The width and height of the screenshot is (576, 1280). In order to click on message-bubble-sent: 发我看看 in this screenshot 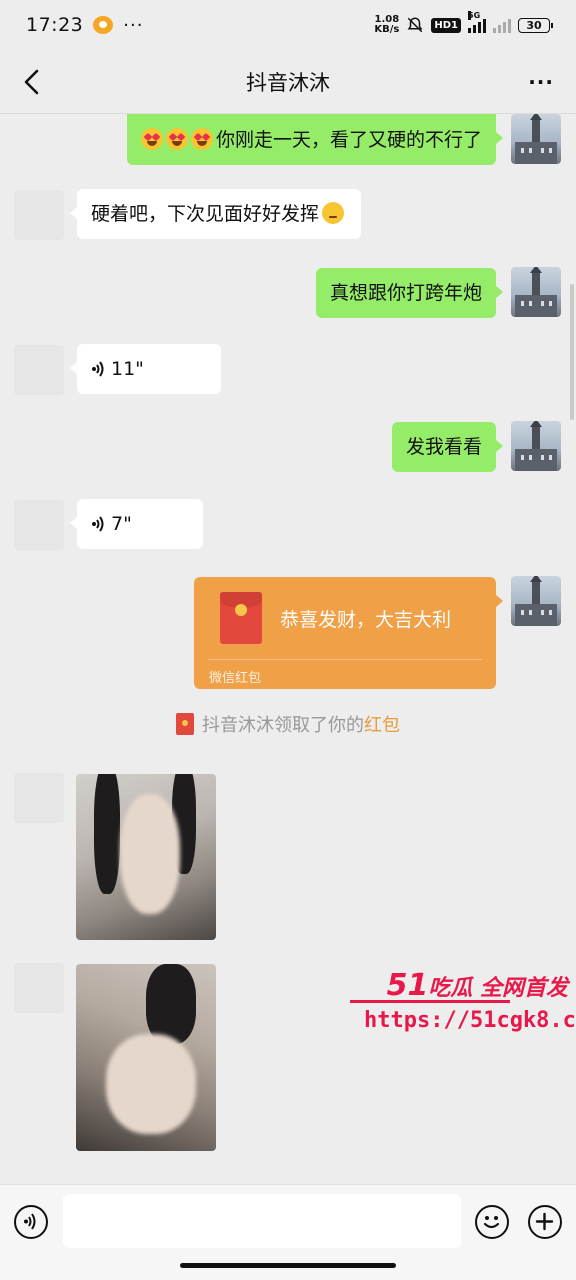, I will do `click(447, 447)`.